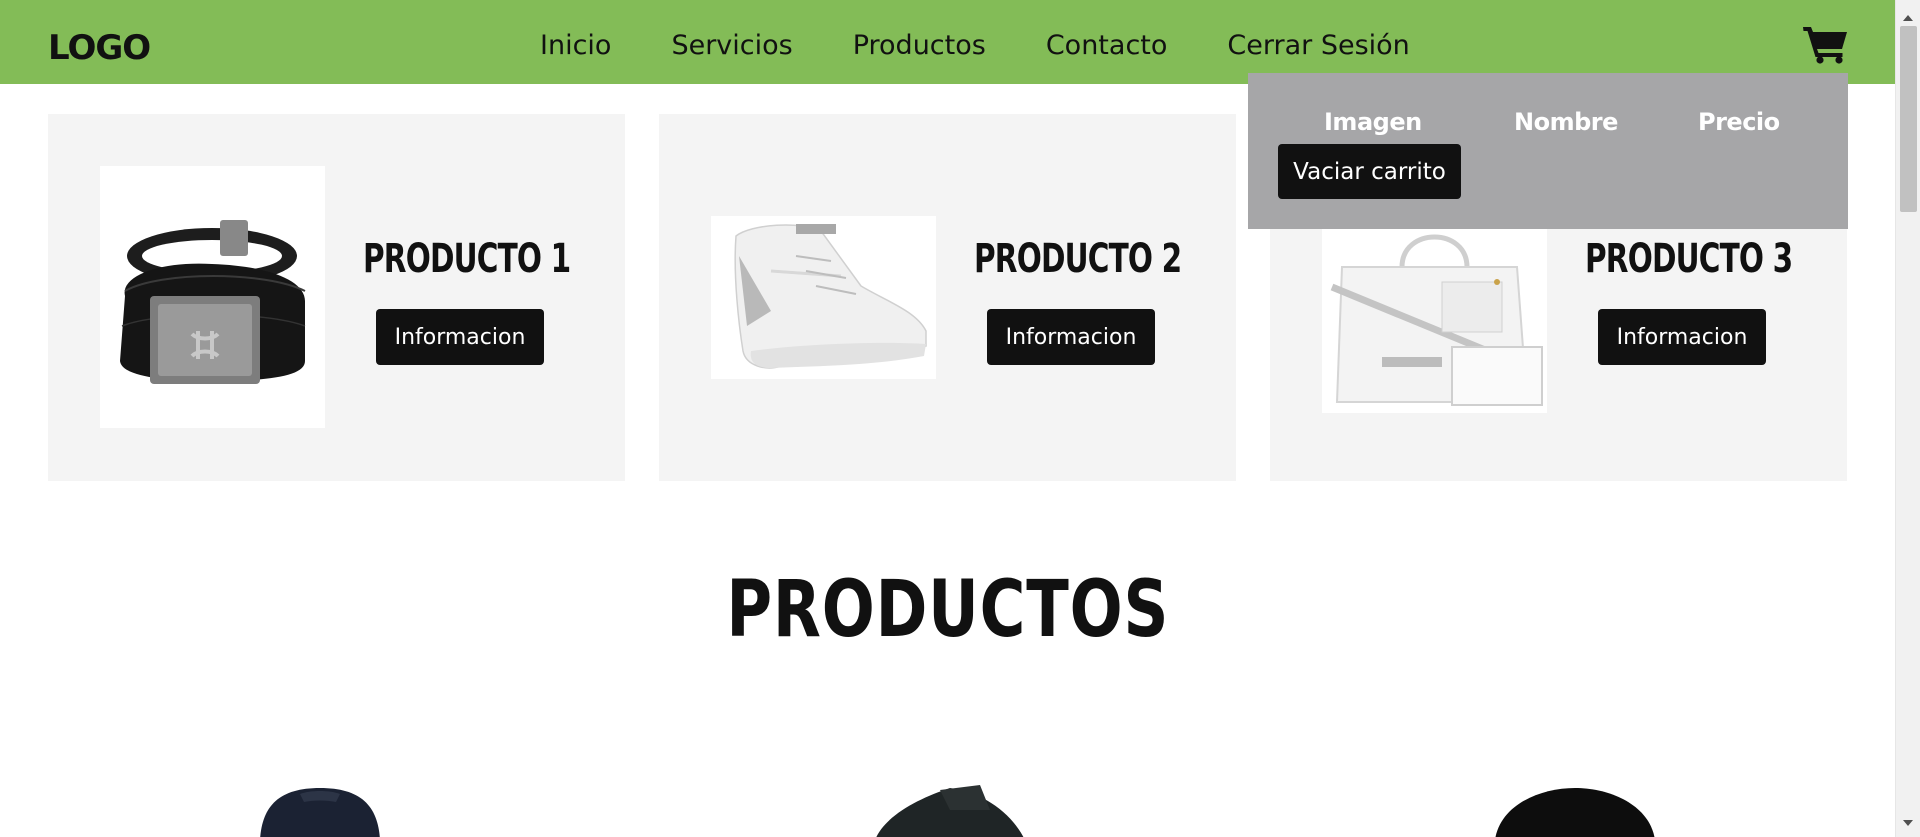 The width and height of the screenshot is (1920, 837). I want to click on nav-item-productos: Productos, so click(919, 45).